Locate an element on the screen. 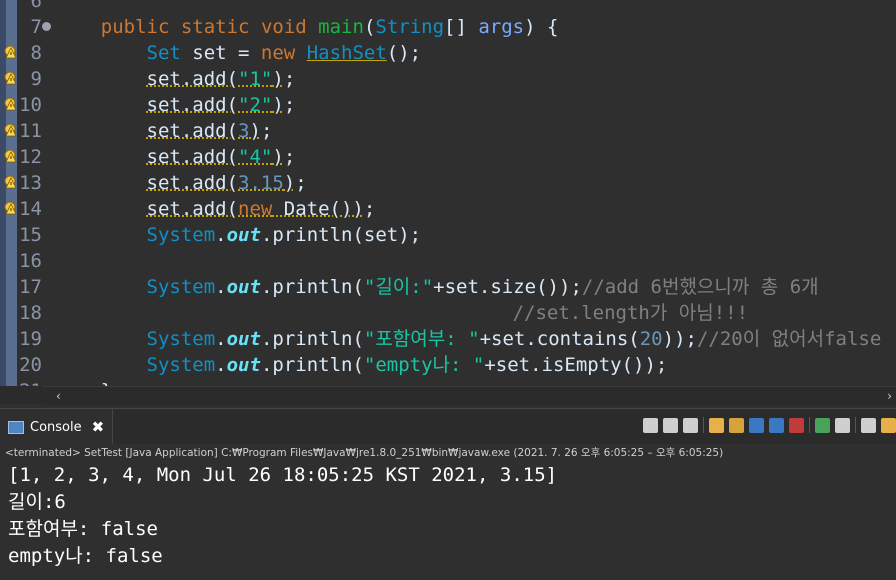  code-line: 18 //set.length가 아님!!! is located at coordinates (448, 313).